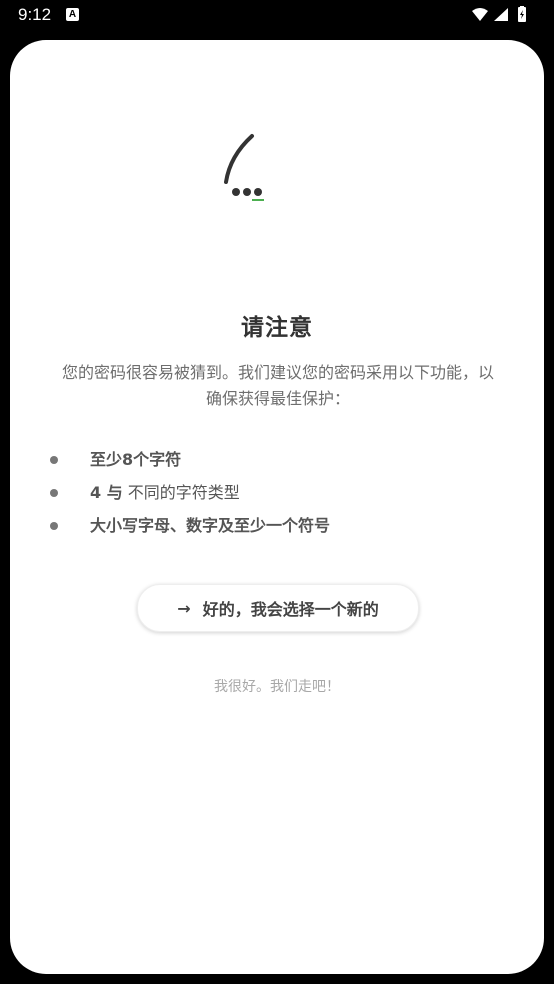 The image size is (554, 984). I want to click on requirements-list: 至少8个字符 4 与 不同的字符类型 大小写字母、数字及至少一个符号, so click(188, 495).